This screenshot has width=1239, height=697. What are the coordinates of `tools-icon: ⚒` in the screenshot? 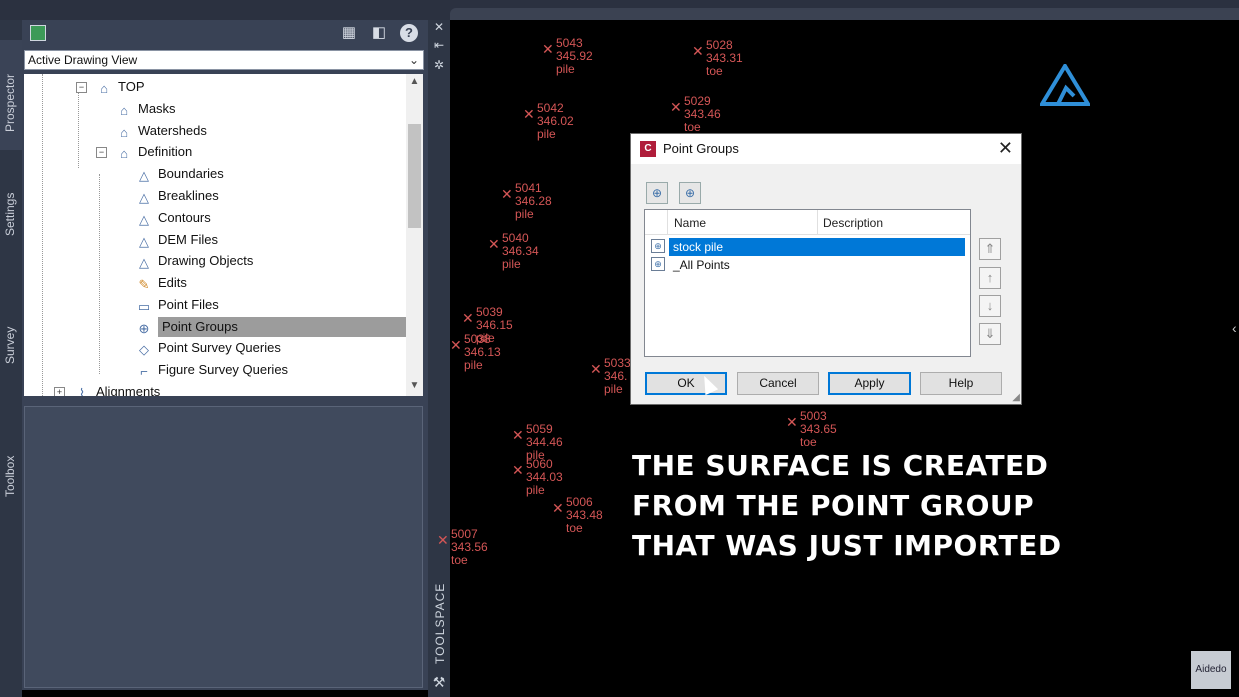 It's located at (439, 682).